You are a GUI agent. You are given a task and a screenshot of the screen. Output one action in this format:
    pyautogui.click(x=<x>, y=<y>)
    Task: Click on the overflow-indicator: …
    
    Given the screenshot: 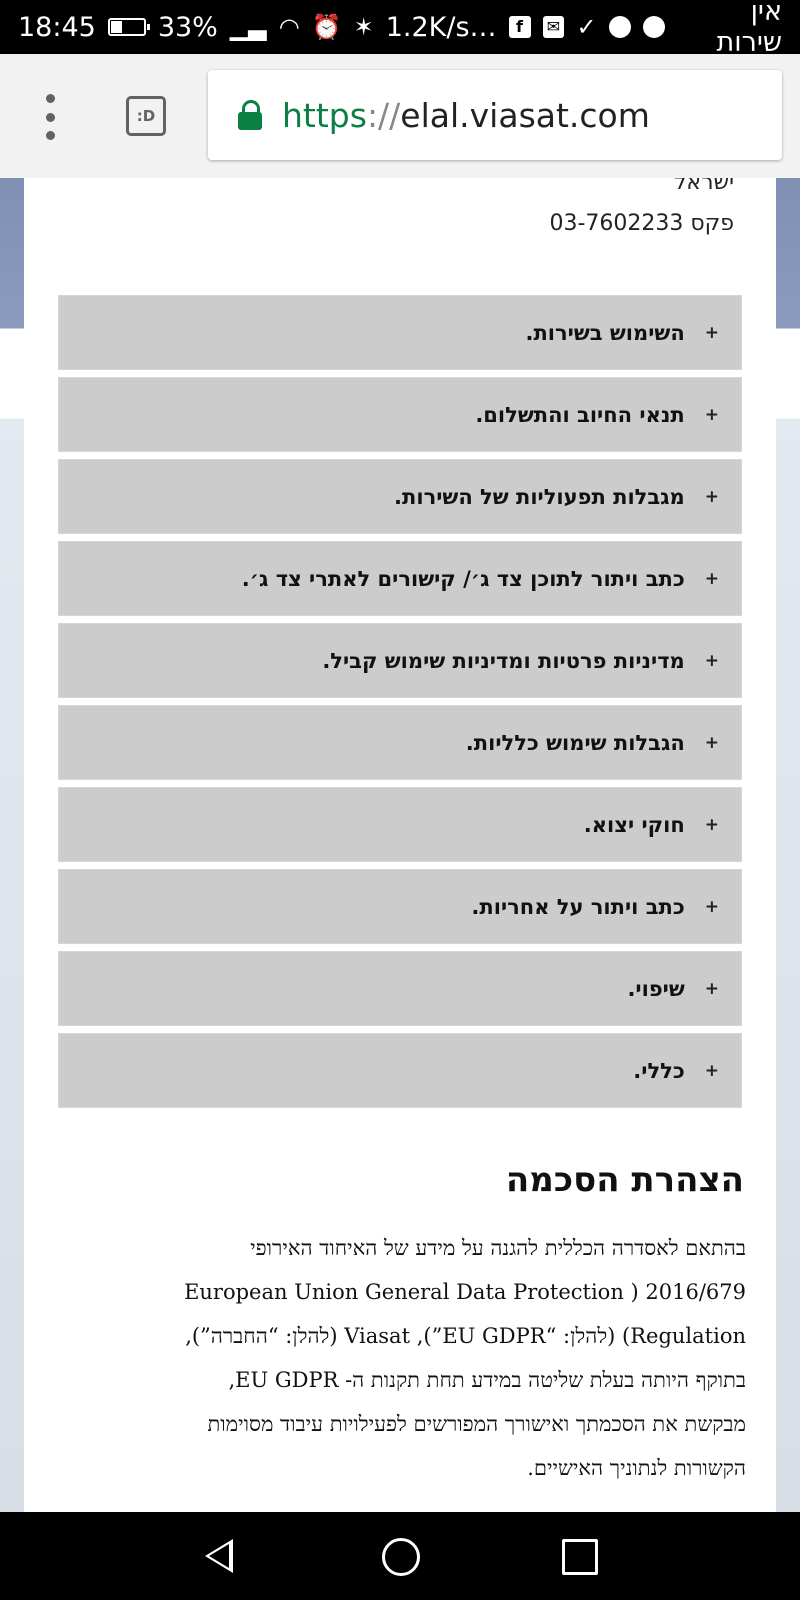 What is the action you would take?
    pyautogui.click(x=483, y=27)
    